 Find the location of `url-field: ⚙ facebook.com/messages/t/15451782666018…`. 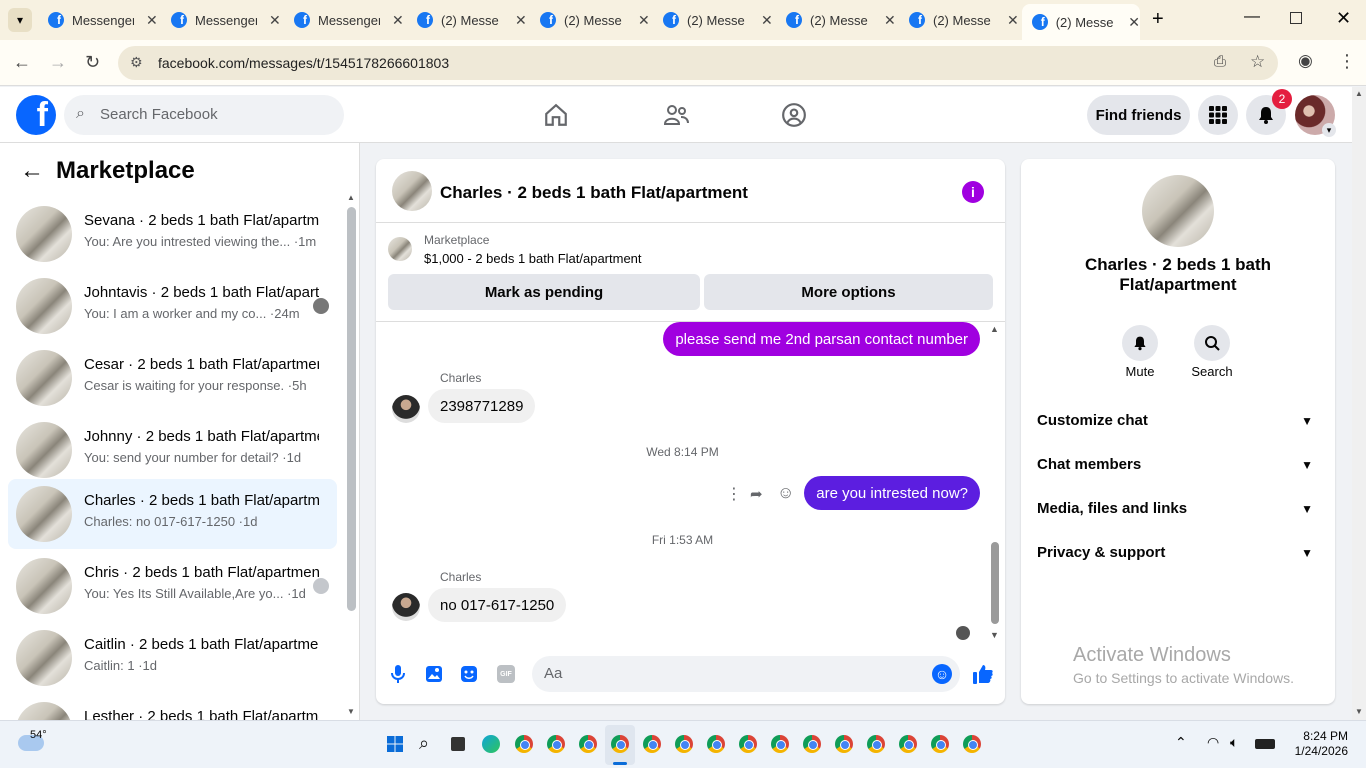

url-field: ⚙ facebook.com/messages/t/15451782666018… is located at coordinates (698, 63).